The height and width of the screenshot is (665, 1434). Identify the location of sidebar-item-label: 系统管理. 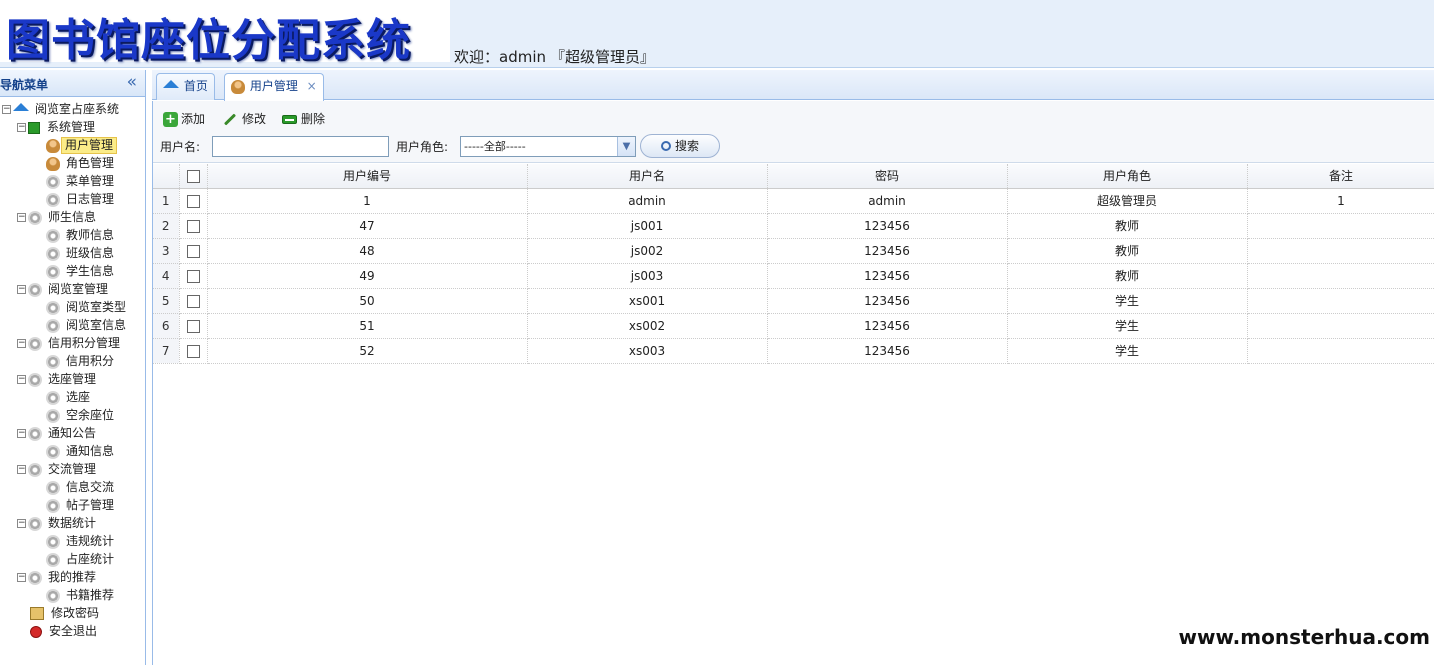
(71, 127).